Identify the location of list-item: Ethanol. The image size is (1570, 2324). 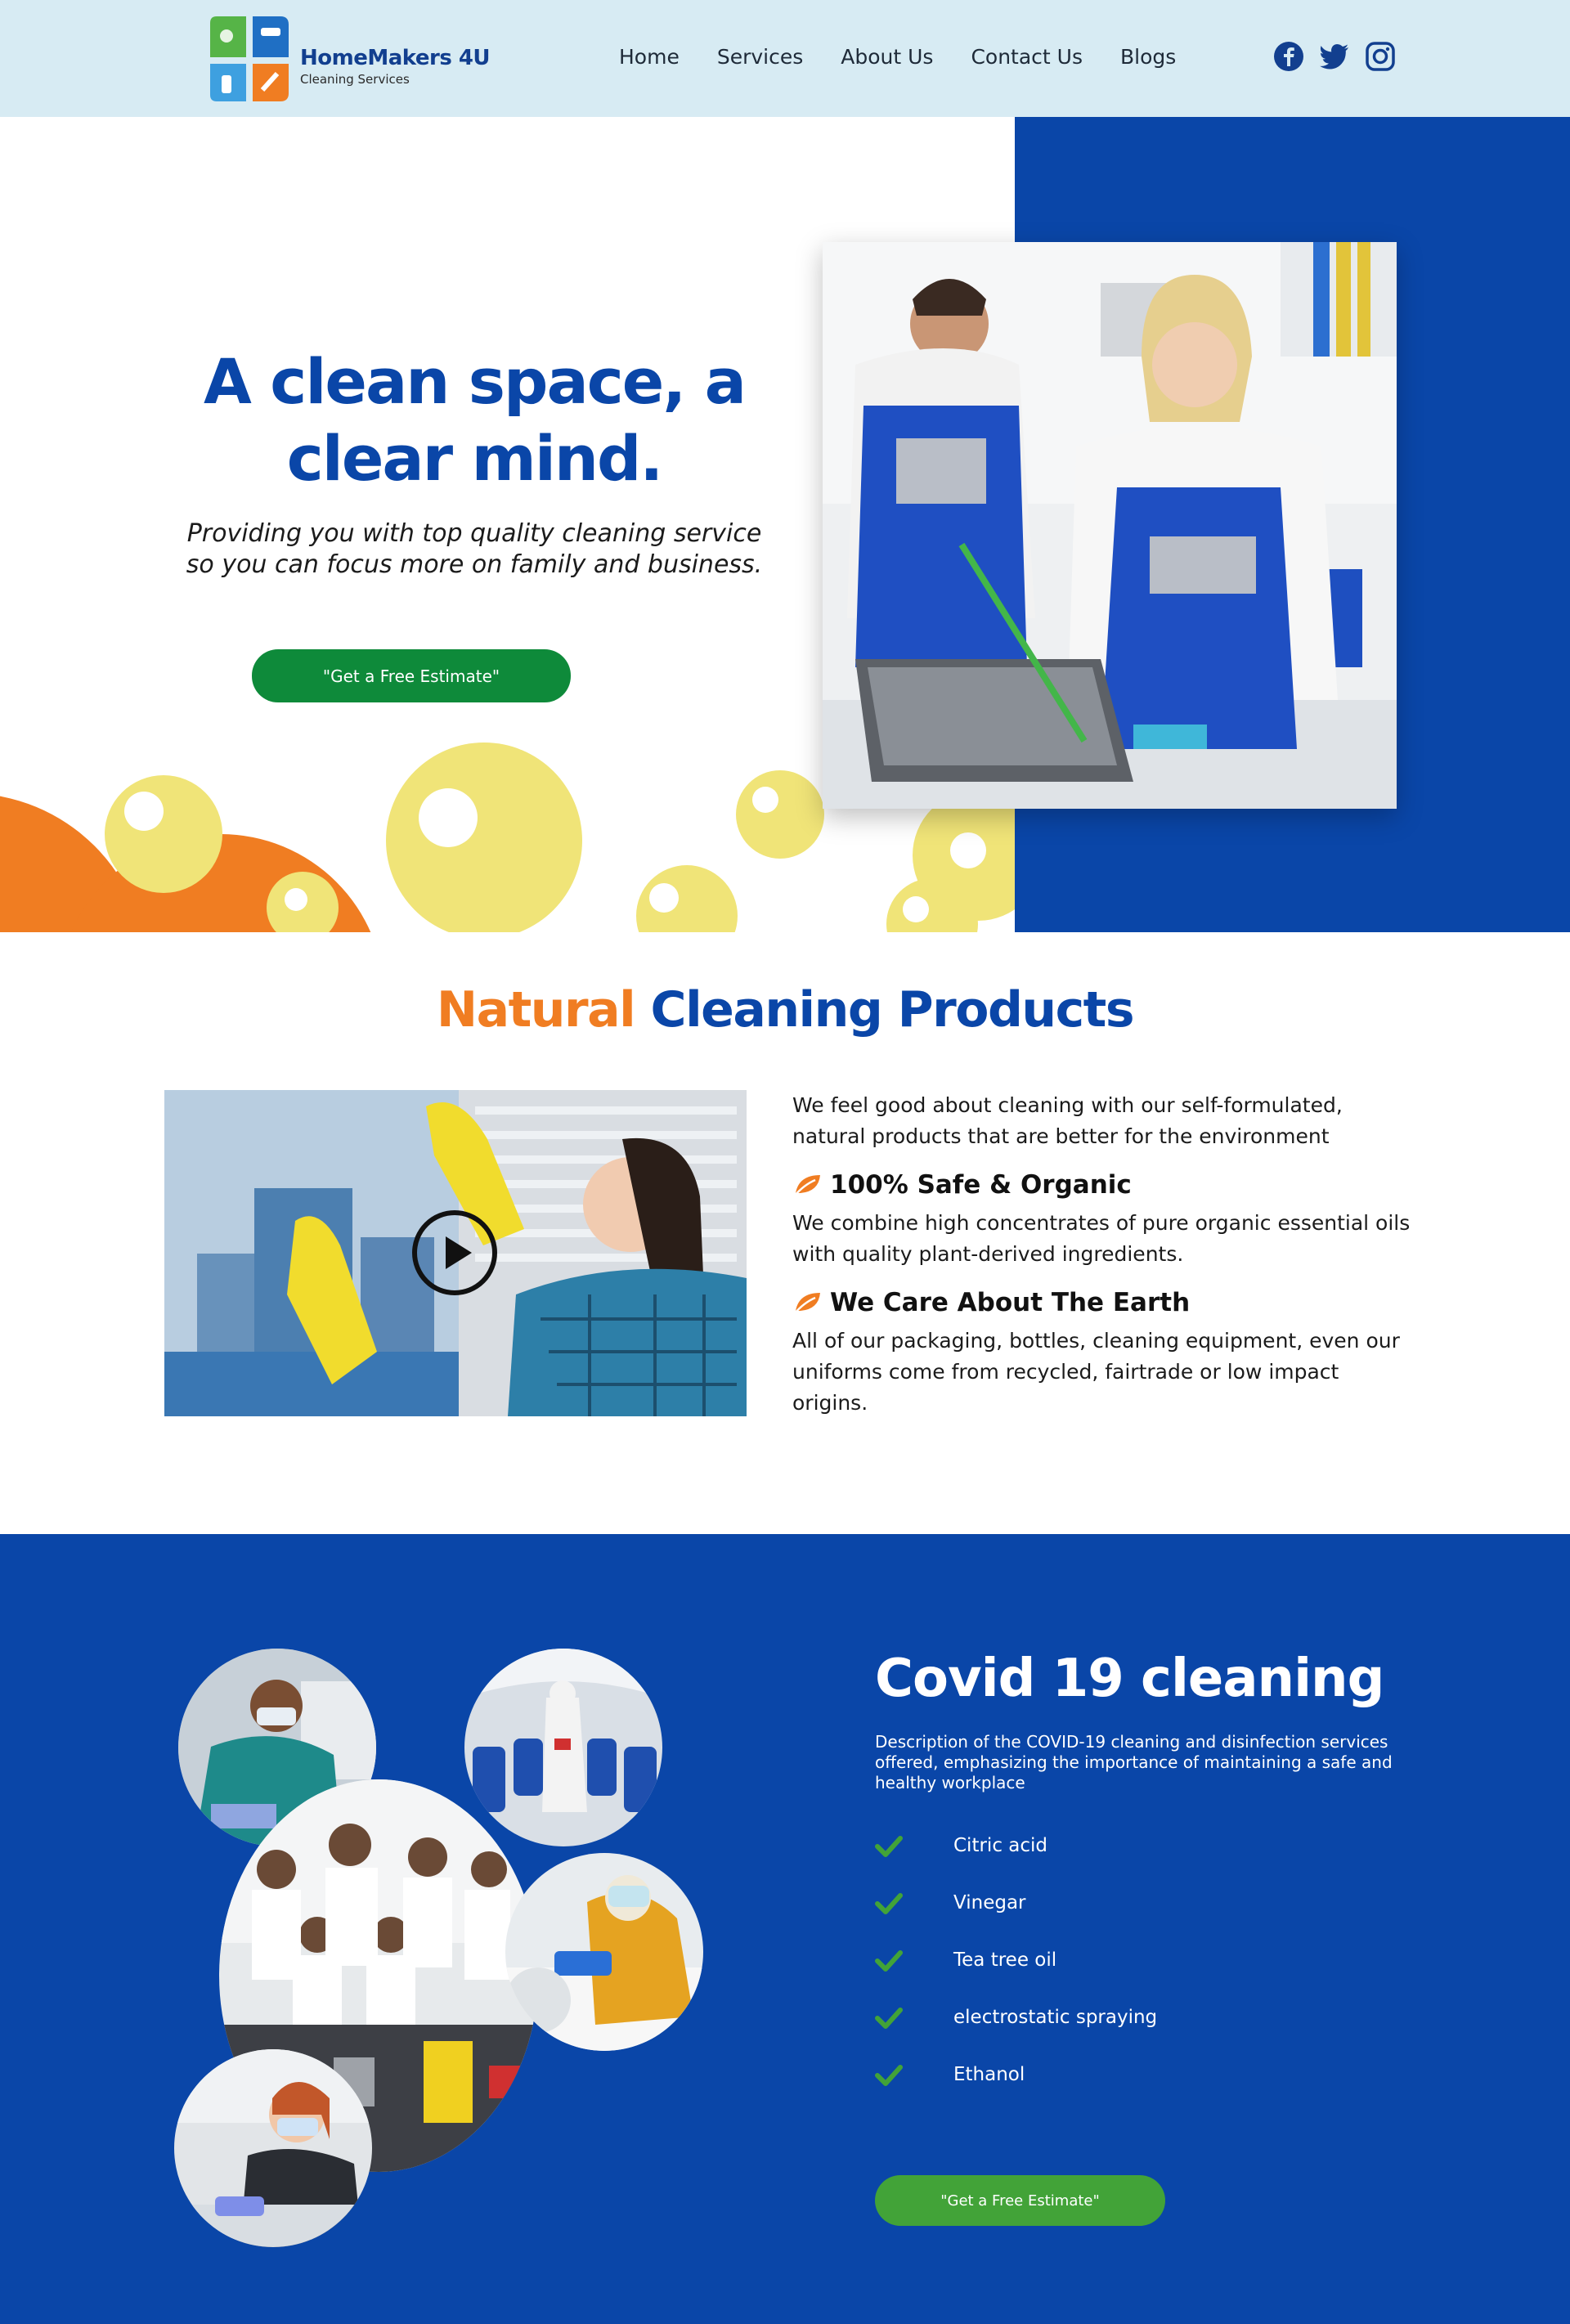
(1016, 2075).